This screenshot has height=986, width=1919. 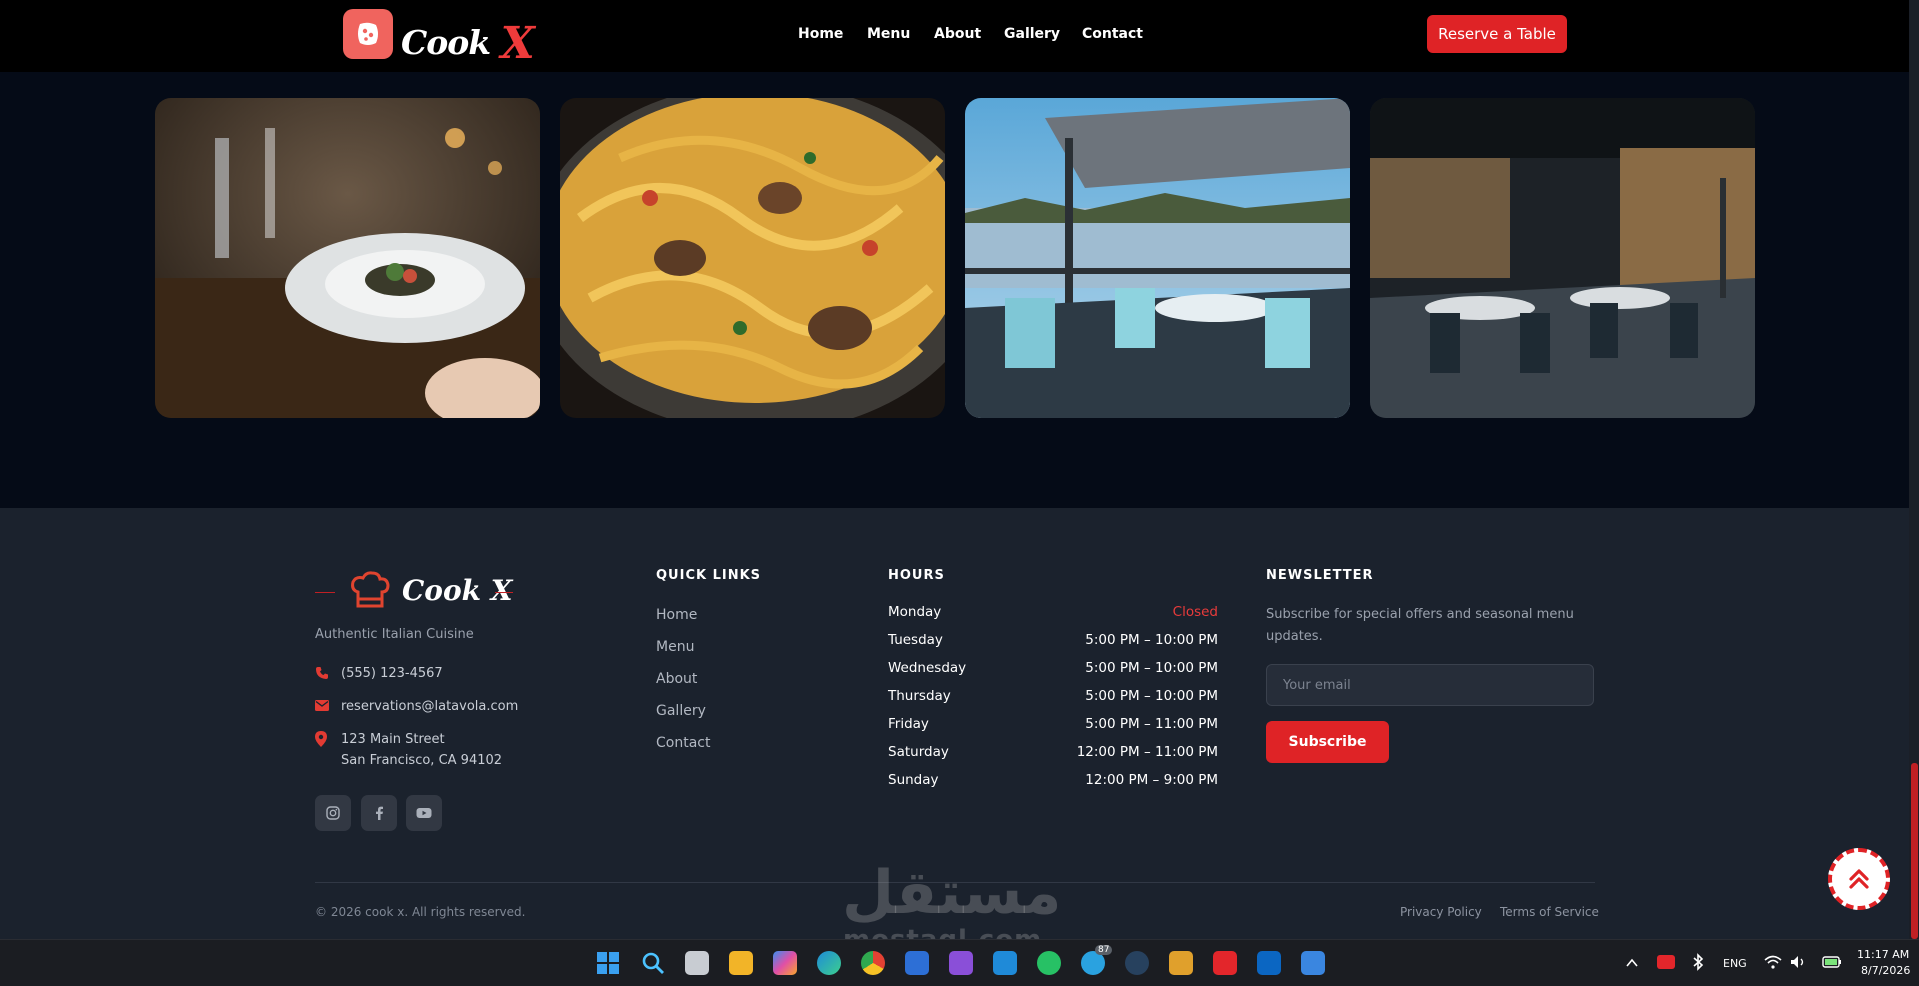 What do you see at coordinates (1181, 963) in the screenshot?
I see `app-cube-icon` at bounding box center [1181, 963].